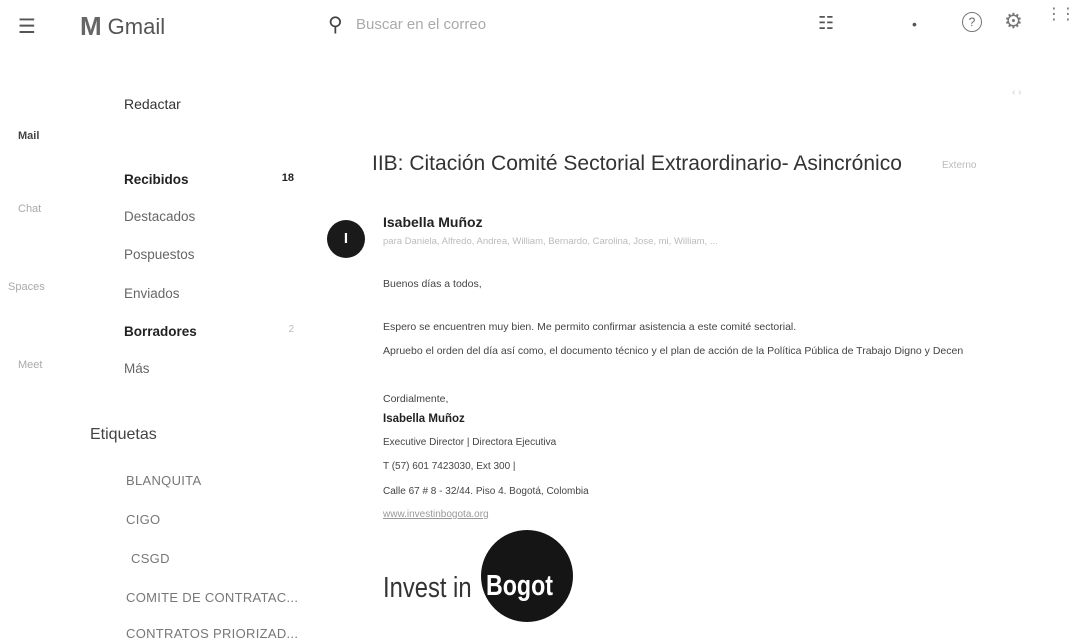 Image resolution: width=1073 pixels, height=641 pixels. Describe the element at coordinates (826, 23) in the screenshot. I see `tune-icon: ☷` at that location.